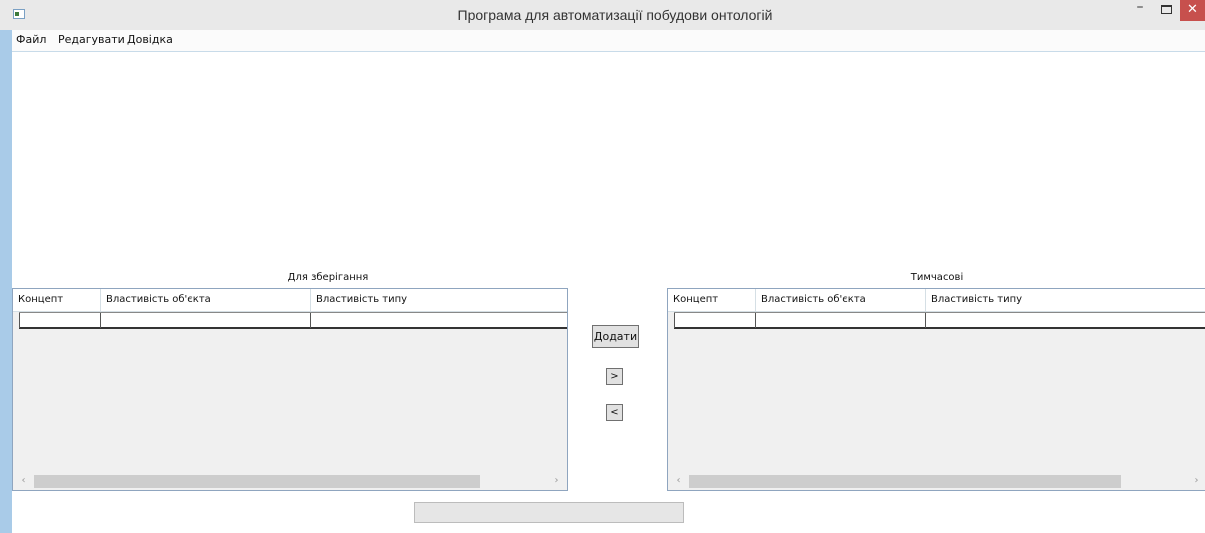  Describe the element at coordinates (31, 39) in the screenshot. I see `menu-file: Файл` at that location.